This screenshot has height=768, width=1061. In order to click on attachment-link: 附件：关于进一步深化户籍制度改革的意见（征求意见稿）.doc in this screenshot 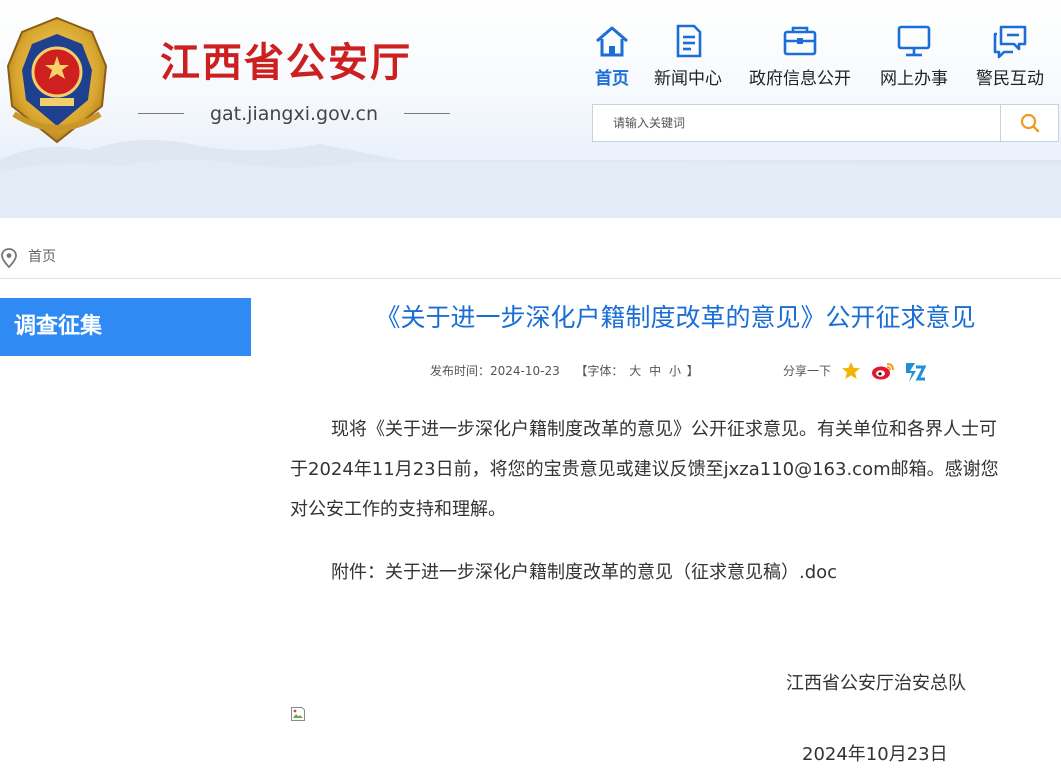, I will do `click(584, 573)`.